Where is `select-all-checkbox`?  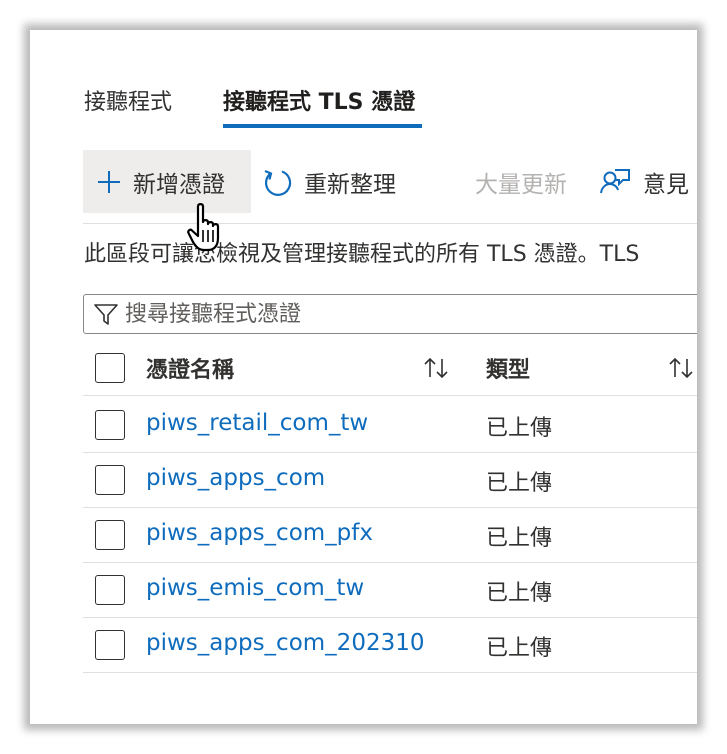 select-all-checkbox is located at coordinates (110, 368).